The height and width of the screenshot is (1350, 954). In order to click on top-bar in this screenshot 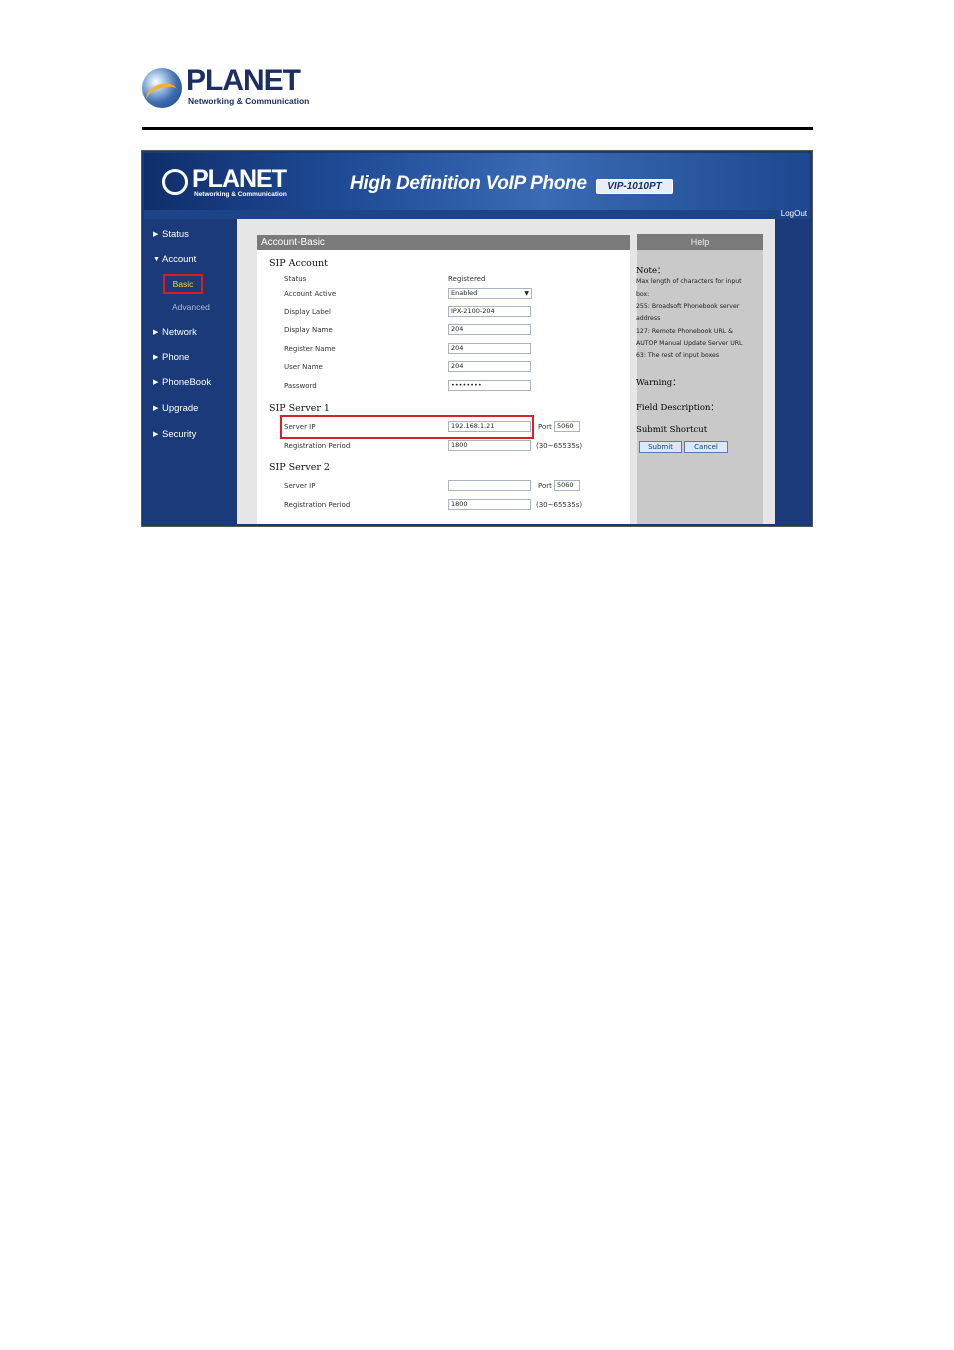, I will do `click(477, 214)`.